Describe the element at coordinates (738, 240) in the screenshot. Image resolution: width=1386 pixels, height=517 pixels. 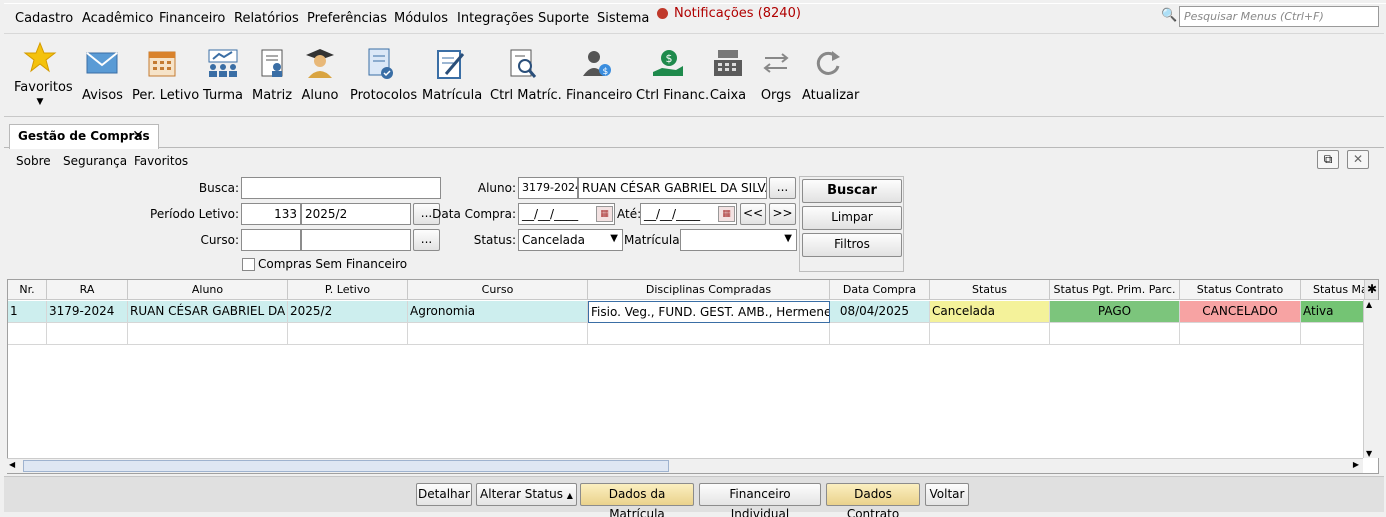
I see `matricula-select: ▼` at that location.